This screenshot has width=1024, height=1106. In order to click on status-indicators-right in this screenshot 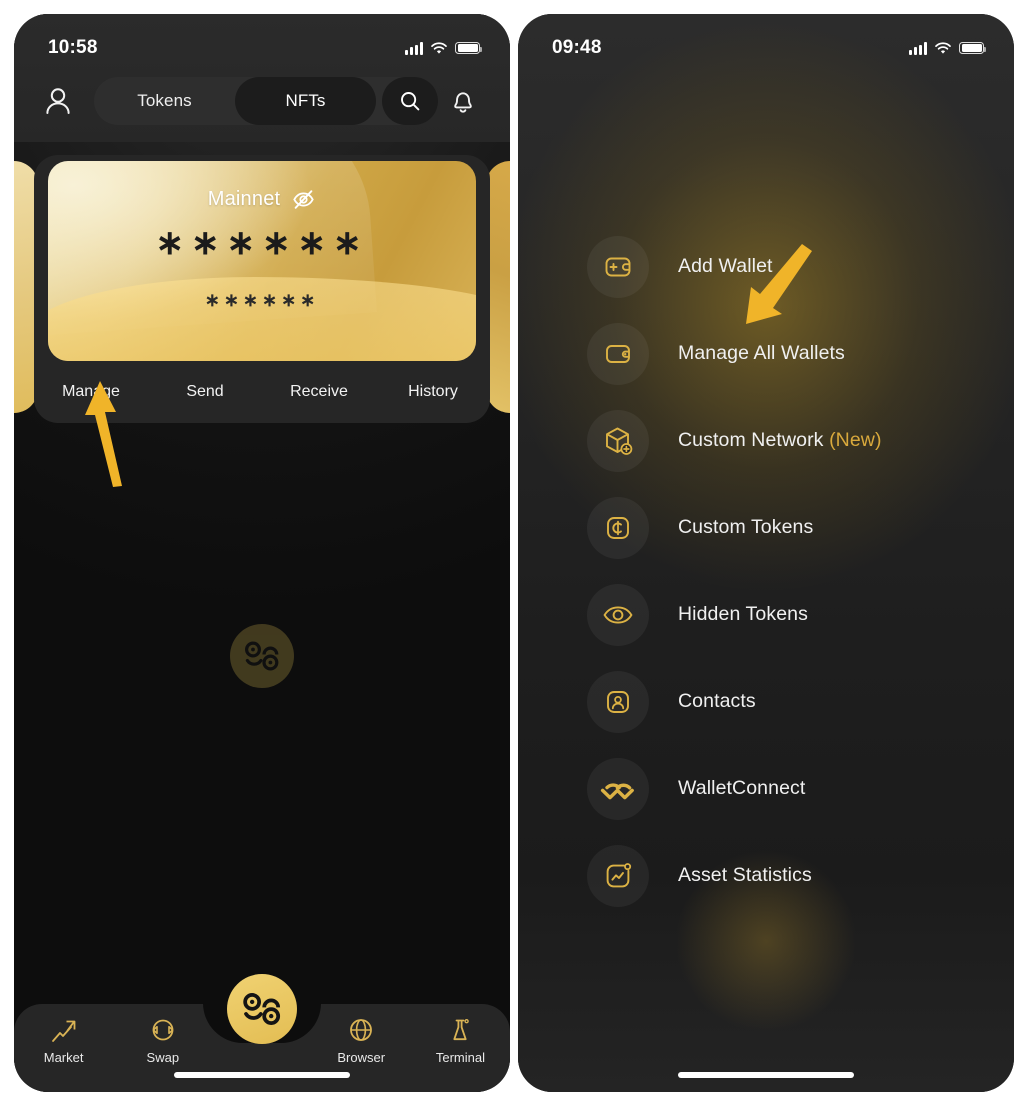, I will do `click(948, 48)`.